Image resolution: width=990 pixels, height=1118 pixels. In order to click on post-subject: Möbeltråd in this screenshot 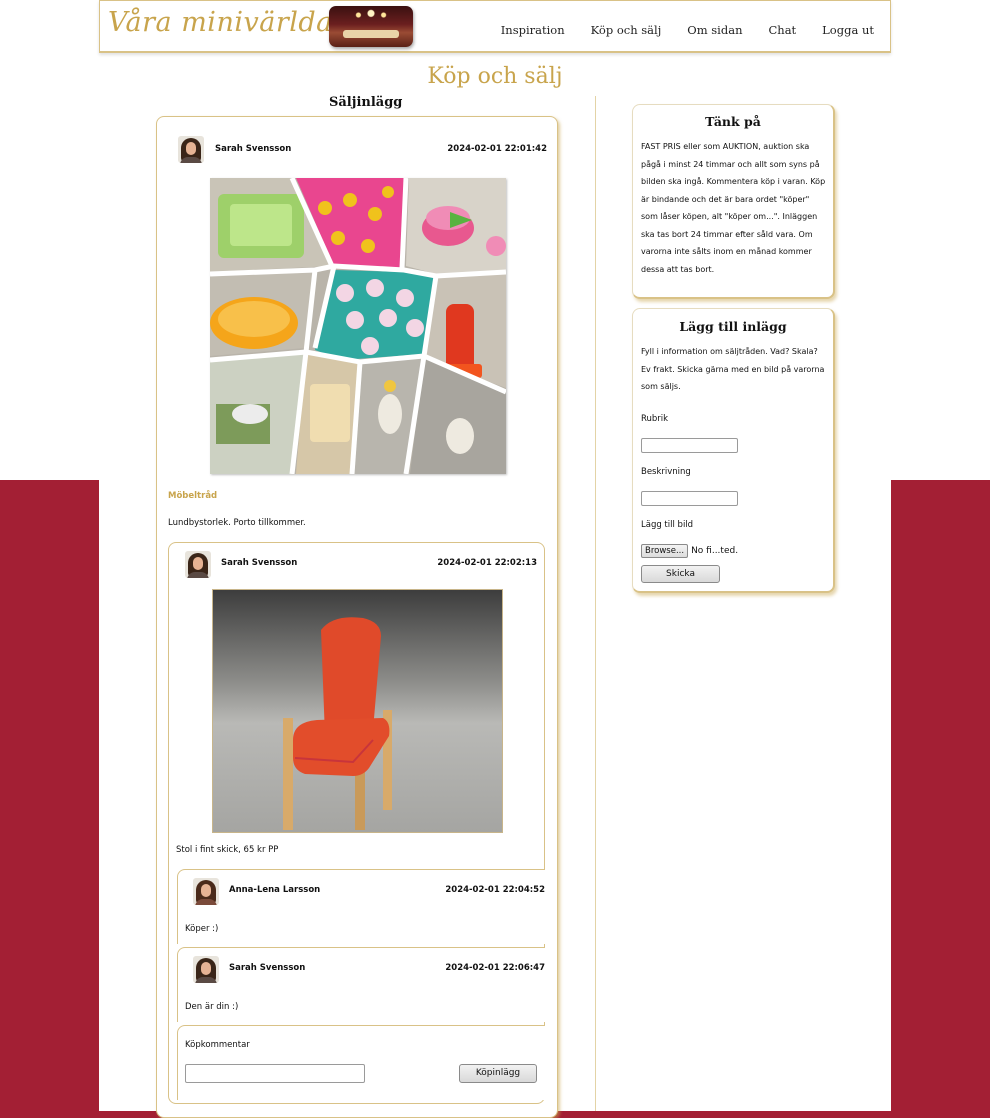, I will do `click(193, 496)`.